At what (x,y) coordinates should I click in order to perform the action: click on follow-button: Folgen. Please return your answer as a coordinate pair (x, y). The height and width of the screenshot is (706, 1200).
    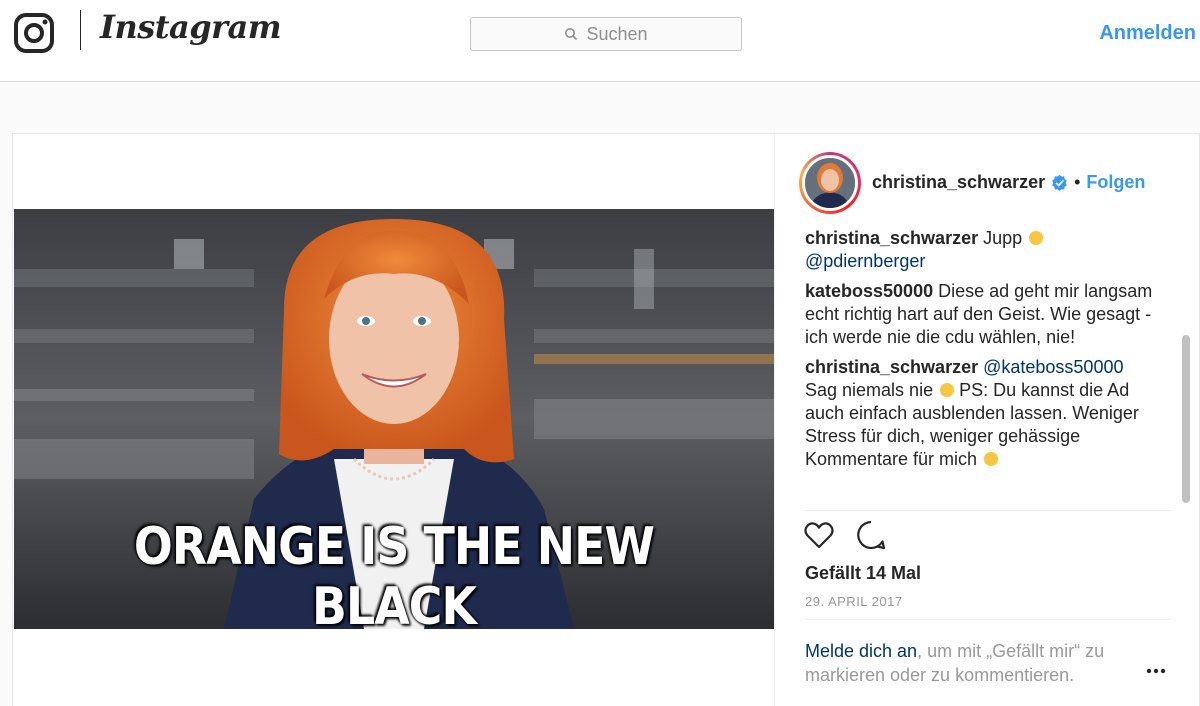
    Looking at the image, I should click on (1115, 182).